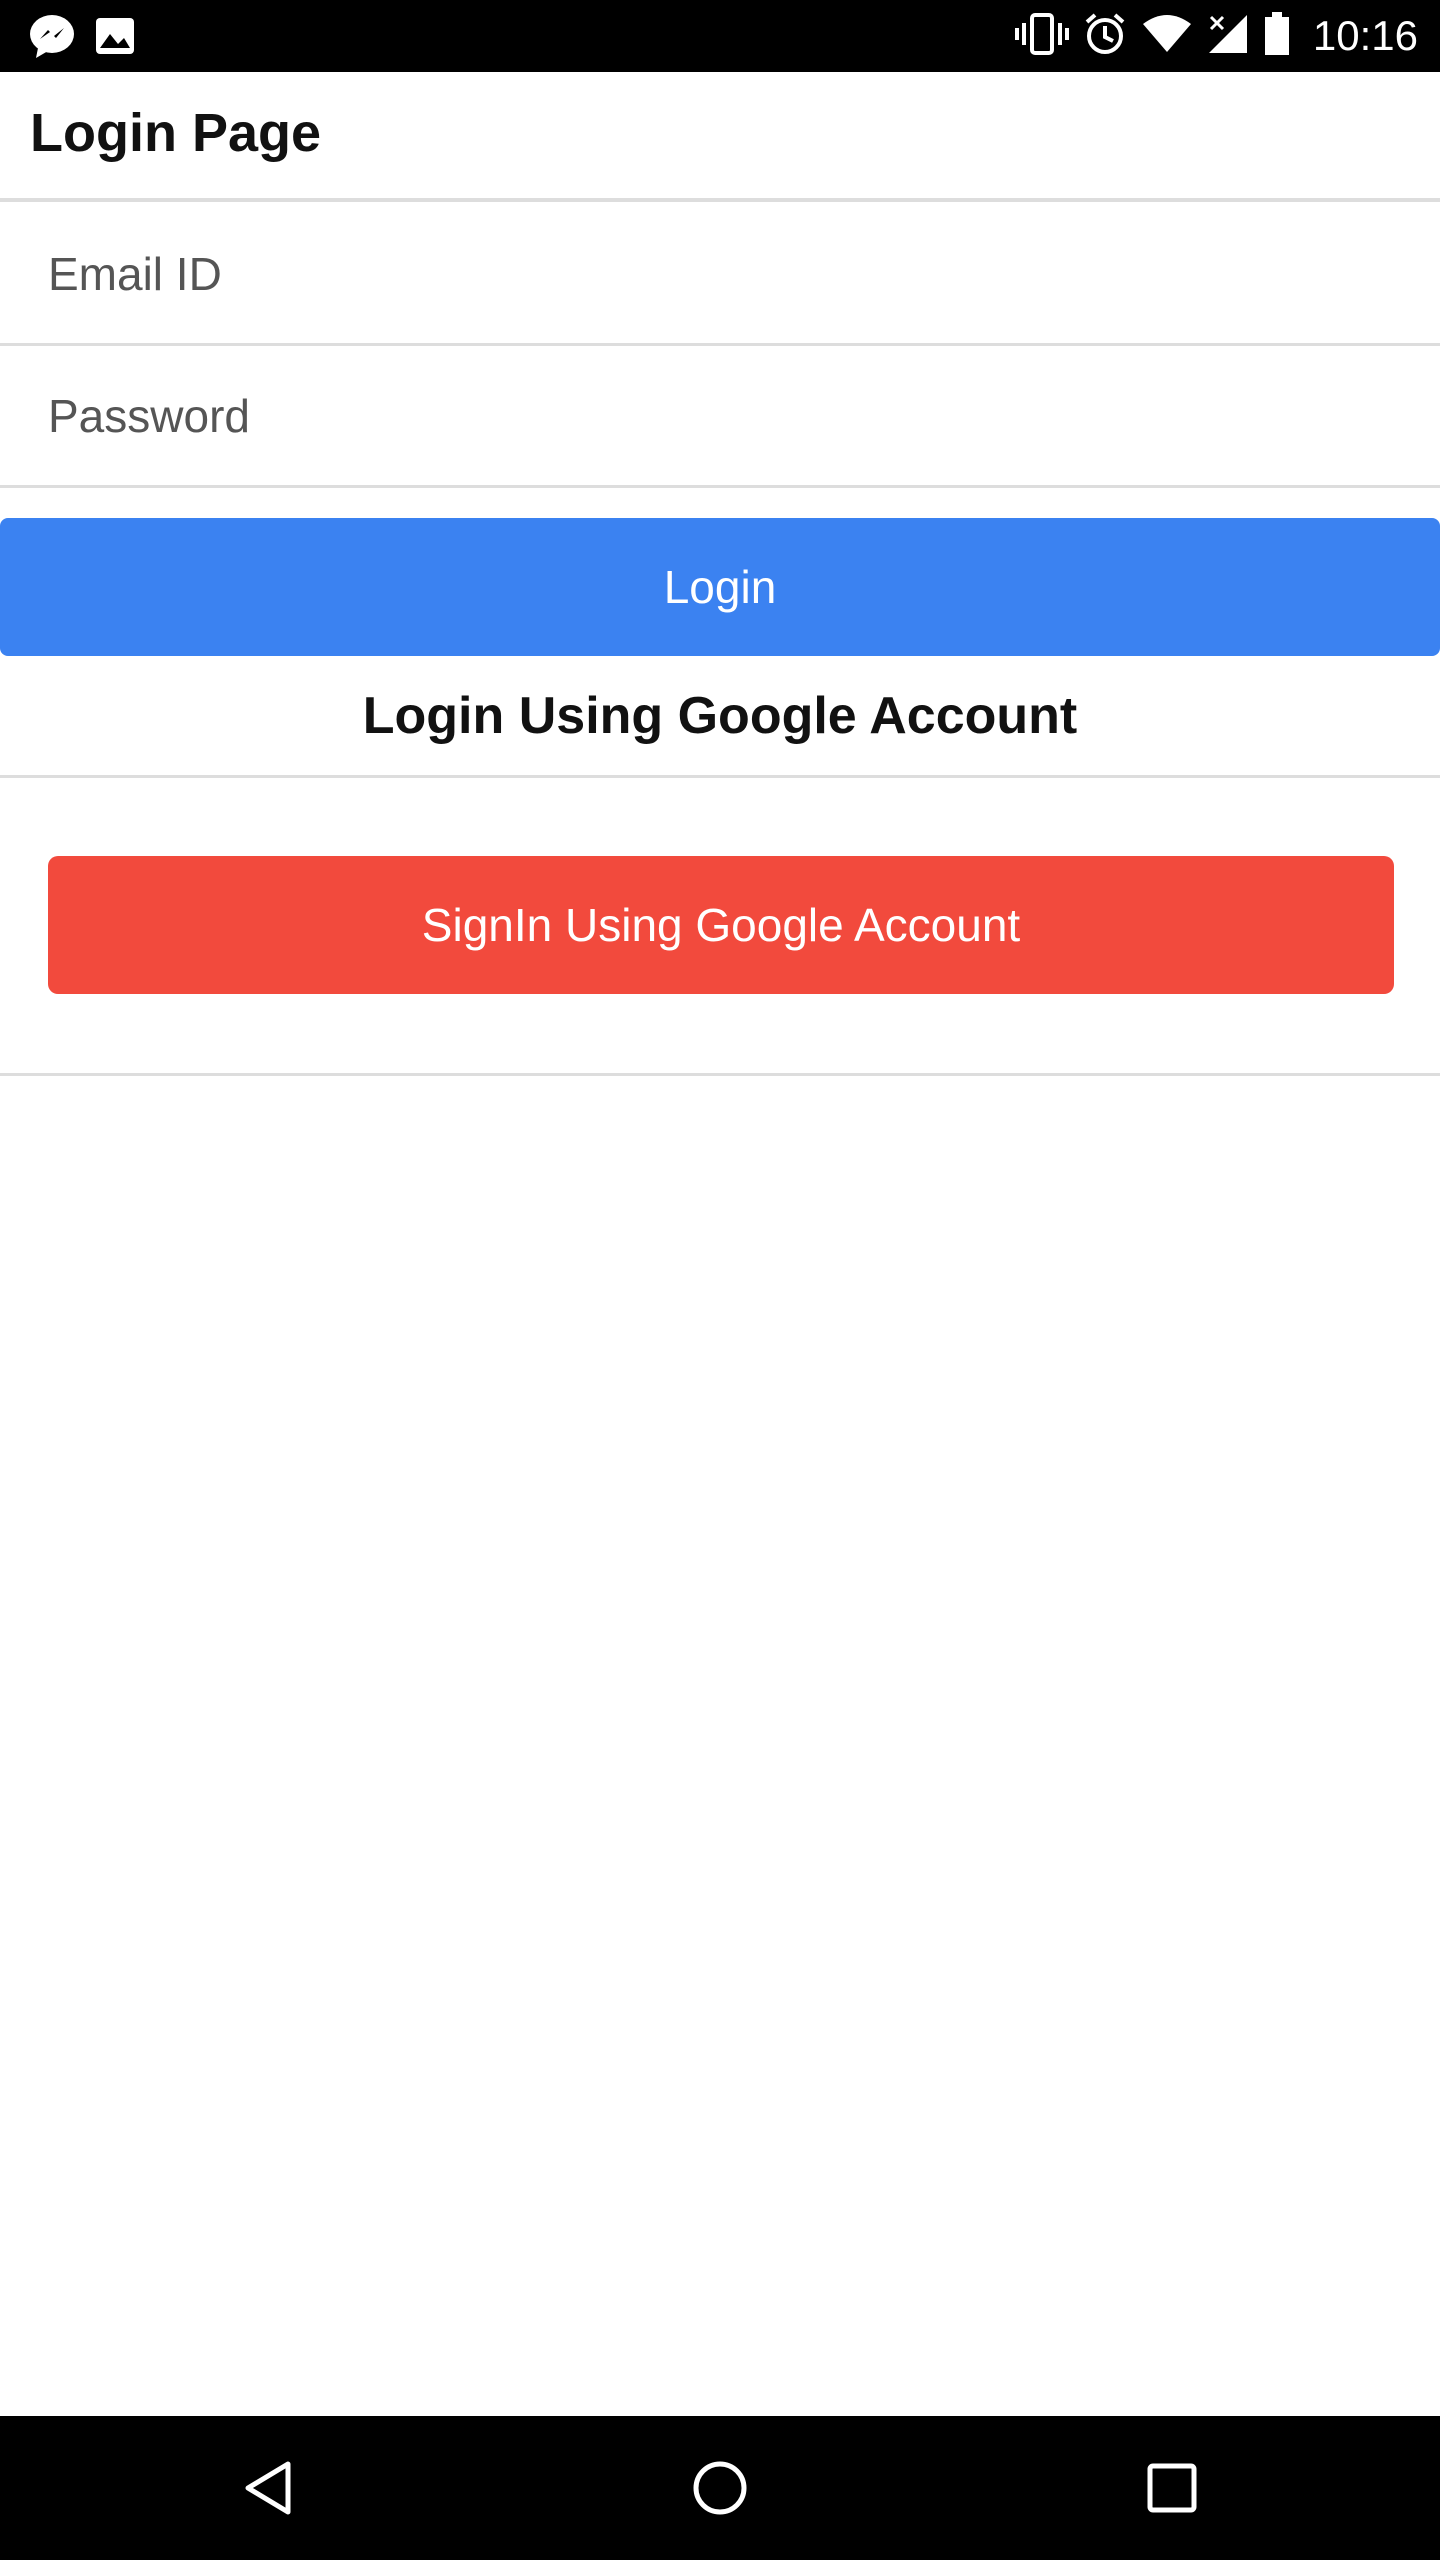 The height and width of the screenshot is (2560, 1440). Describe the element at coordinates (1041, 36) in the screenshot. I see `vibrate-icon` at that location.